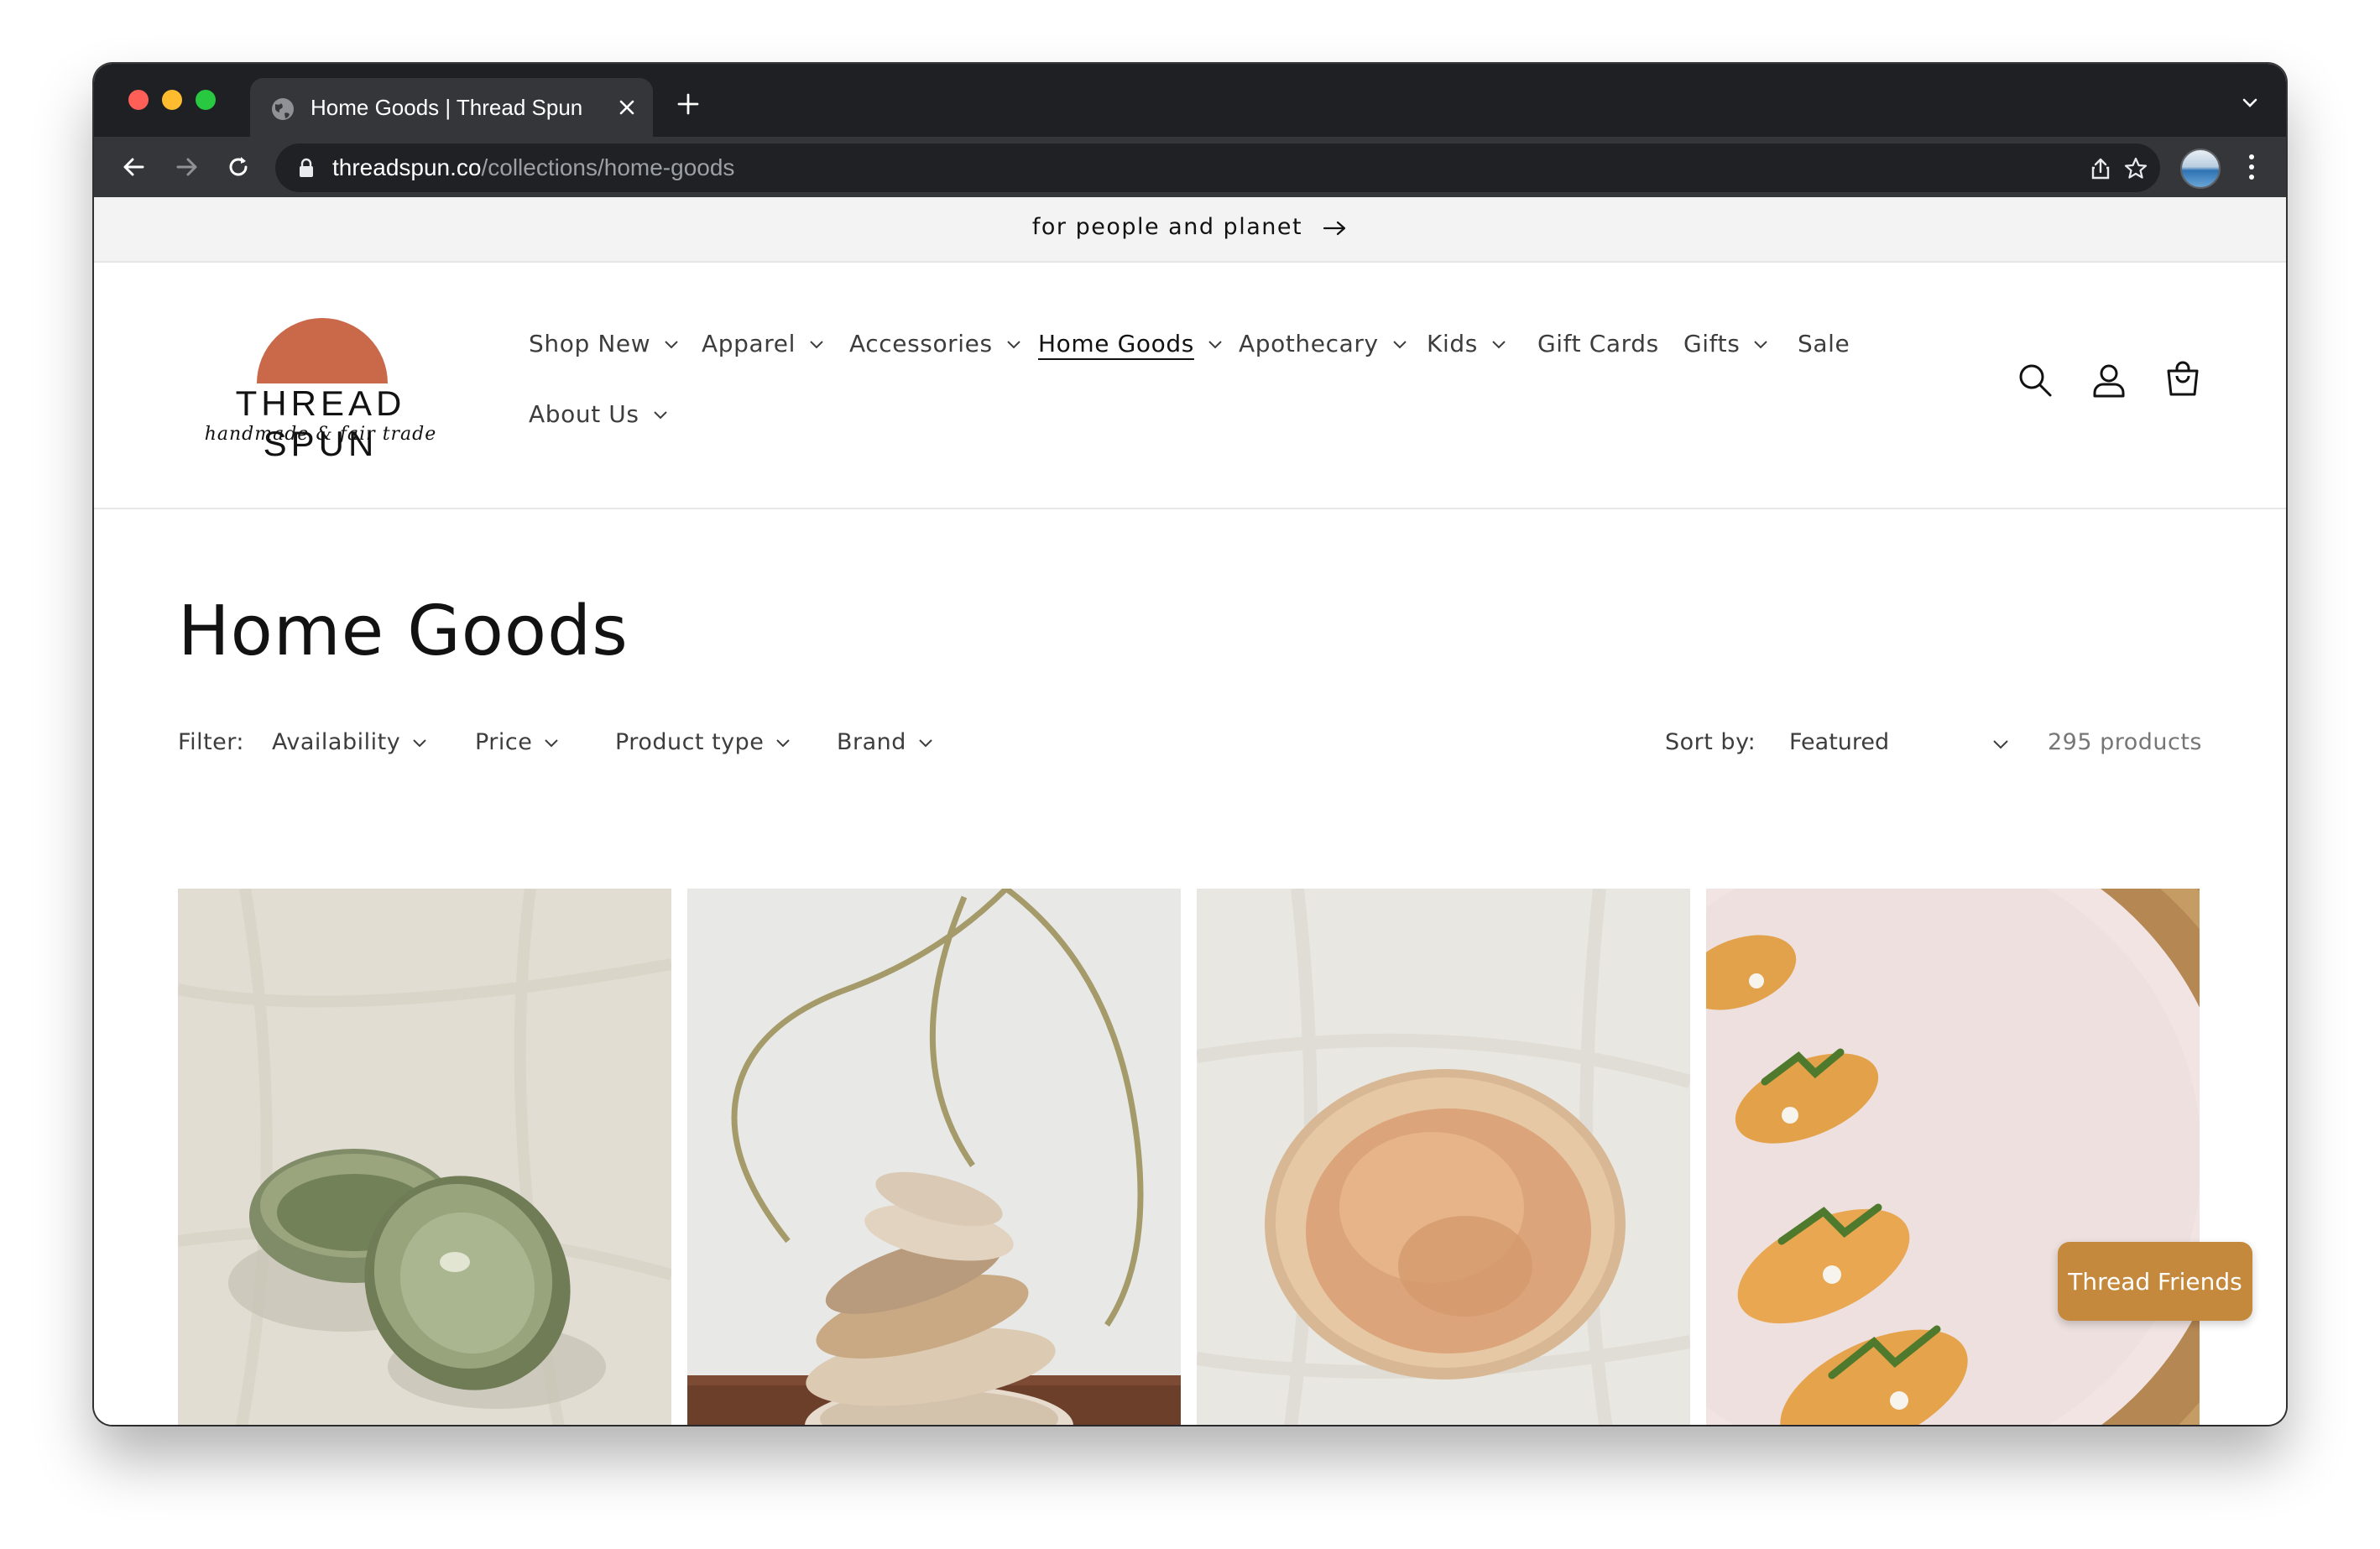 The image size is (2380, 1549). I want to click on nav-apothecary: Apothecary, so click(1323, 344).